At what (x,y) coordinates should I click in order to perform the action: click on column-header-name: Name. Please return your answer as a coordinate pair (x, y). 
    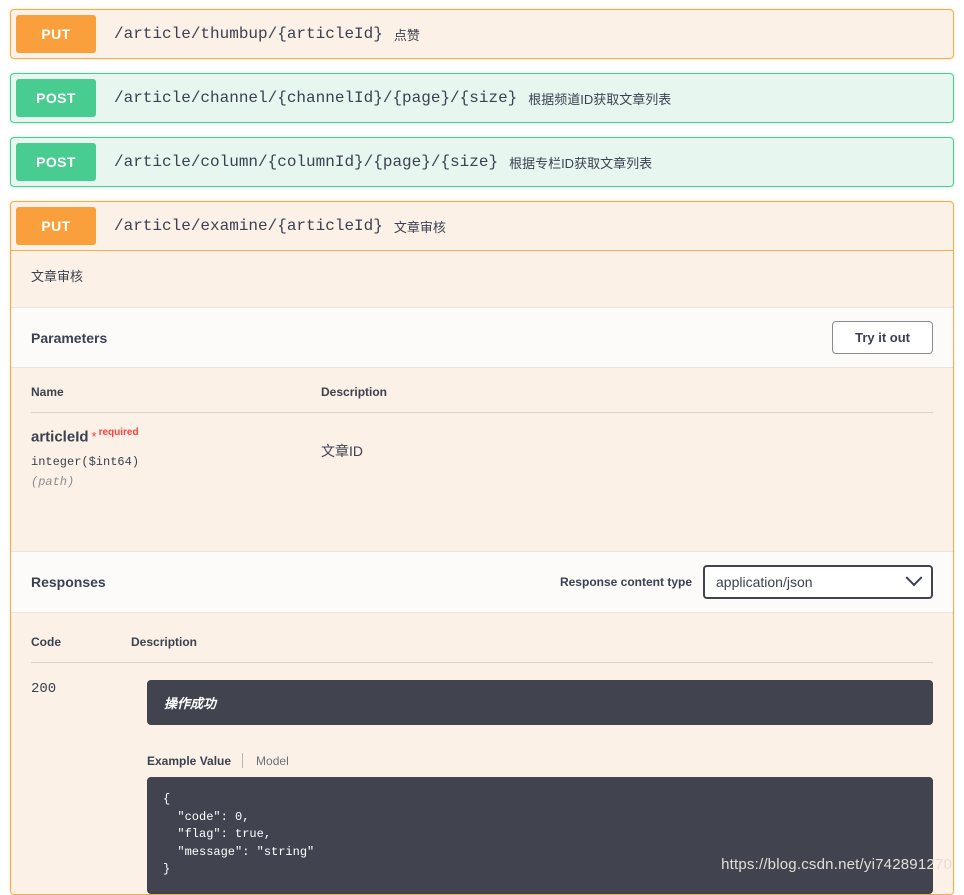
    Looking at the image, I should click on (176, 399).